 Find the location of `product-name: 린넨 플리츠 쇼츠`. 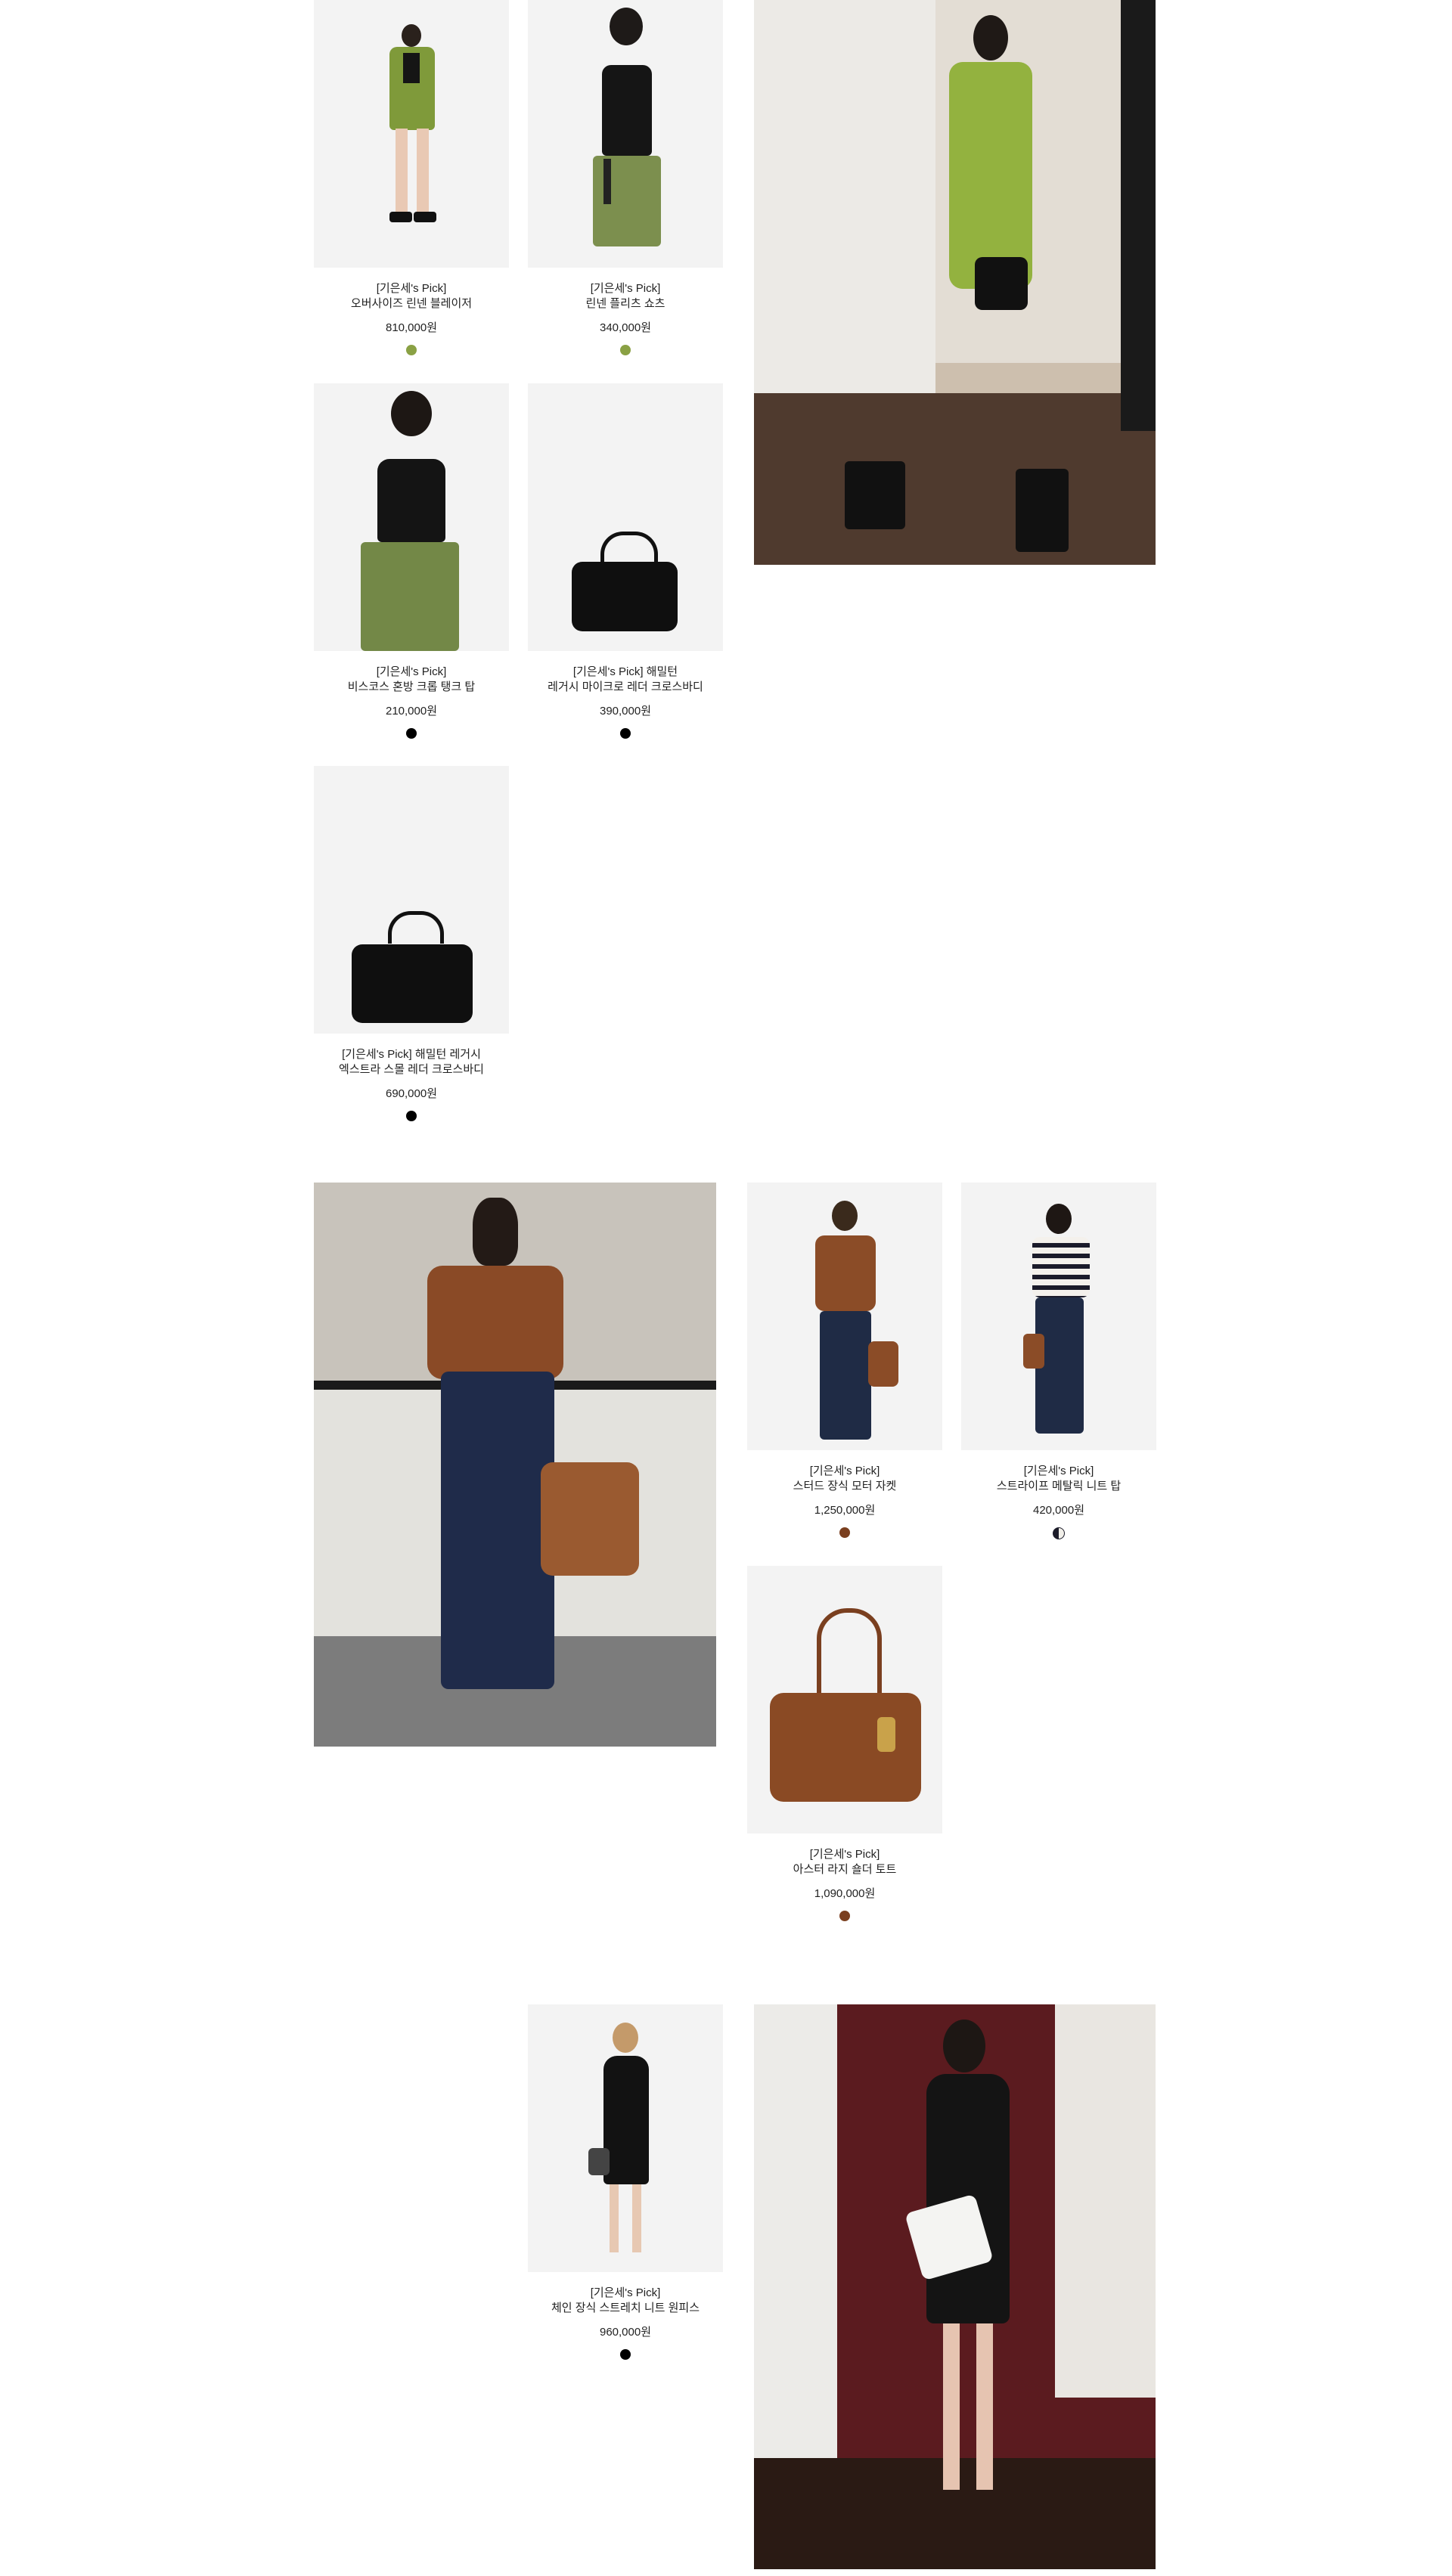

product-name: 린넨 플리츠 쇼츠 is located at coordinates (625, 304).